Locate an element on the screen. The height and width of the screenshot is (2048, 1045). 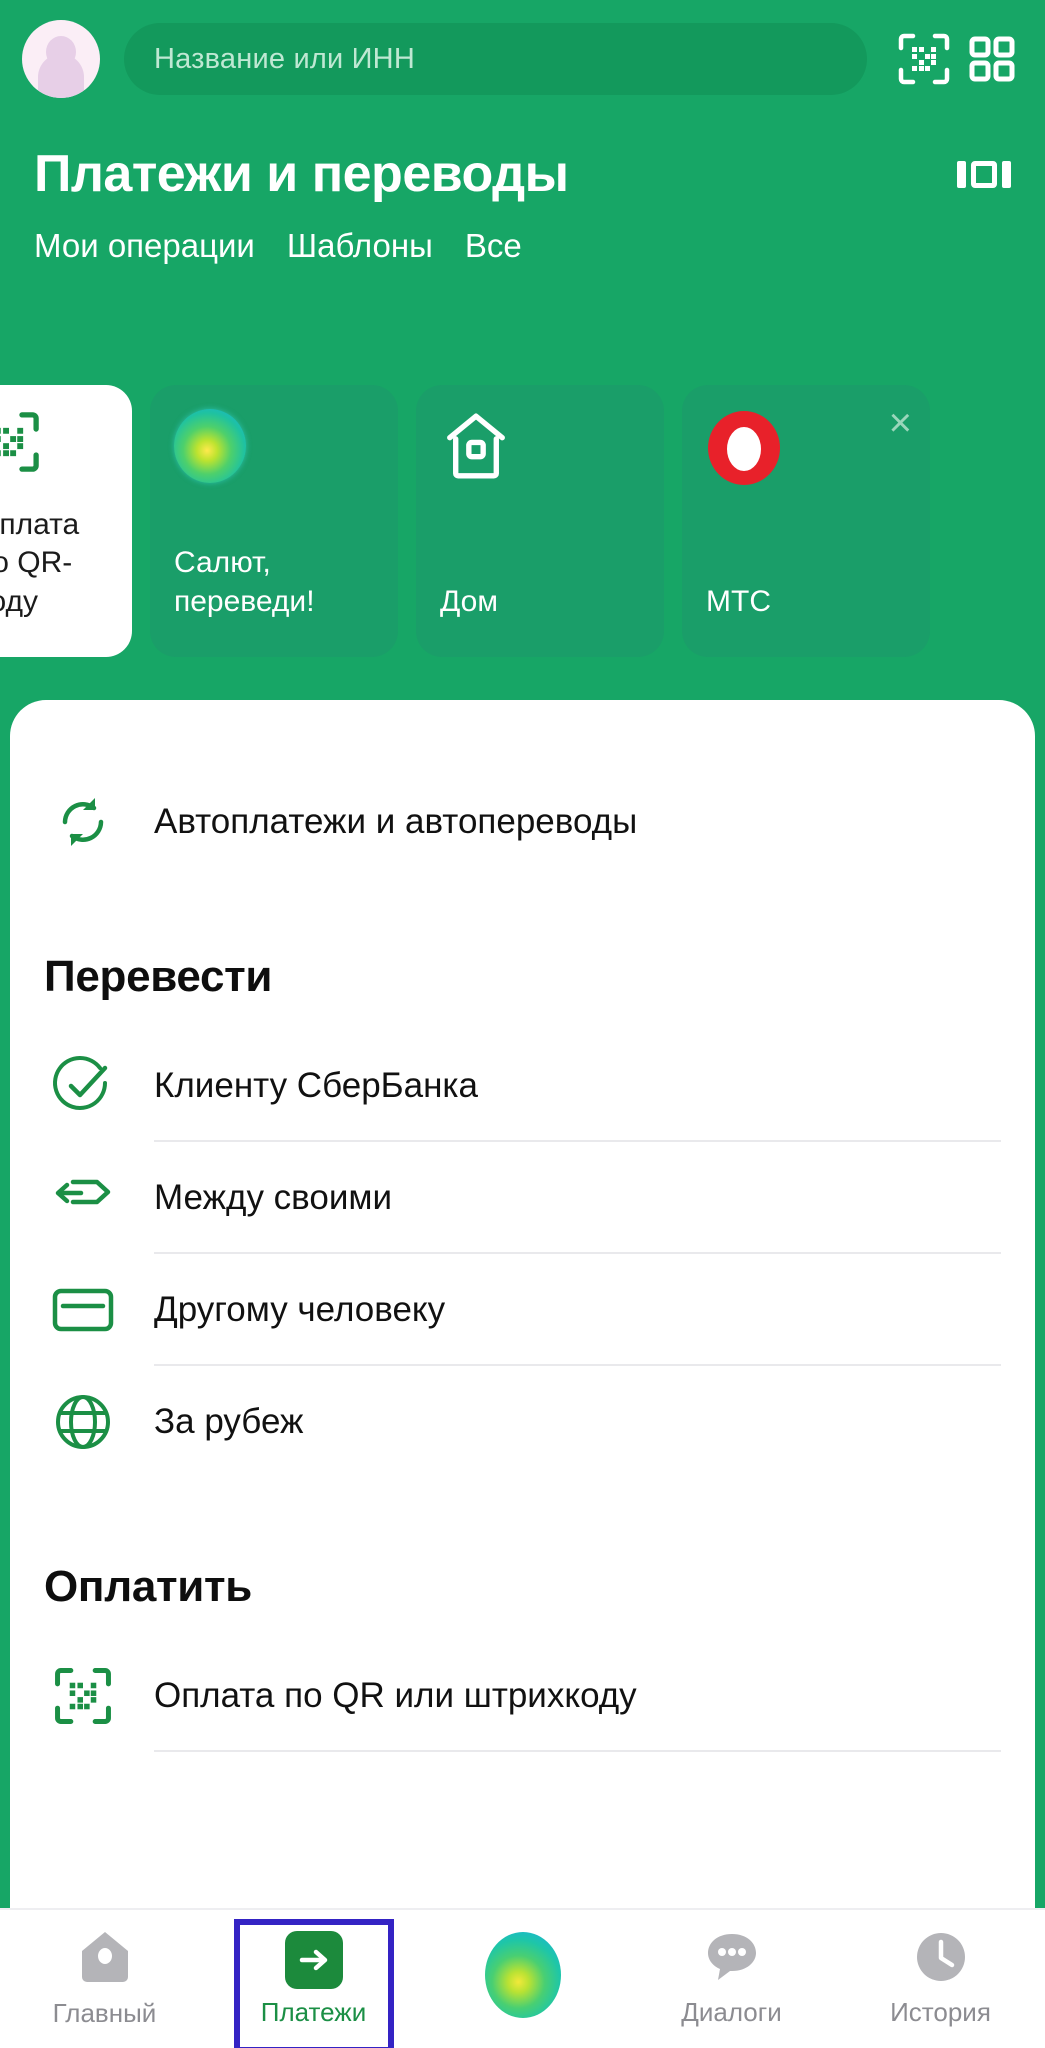
nav-item-main: Главный is located at coordinates (104, 1978).